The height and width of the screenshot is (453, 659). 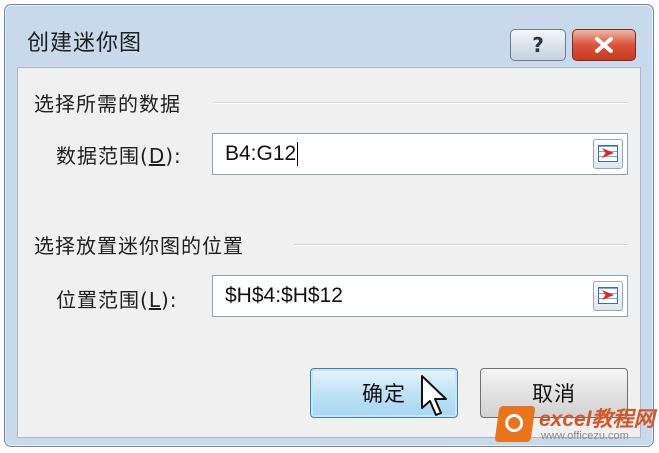 What do you see at coordinates (298, 154) in the screenshot?
I see `text-caret` at bounding box center [298, 154].